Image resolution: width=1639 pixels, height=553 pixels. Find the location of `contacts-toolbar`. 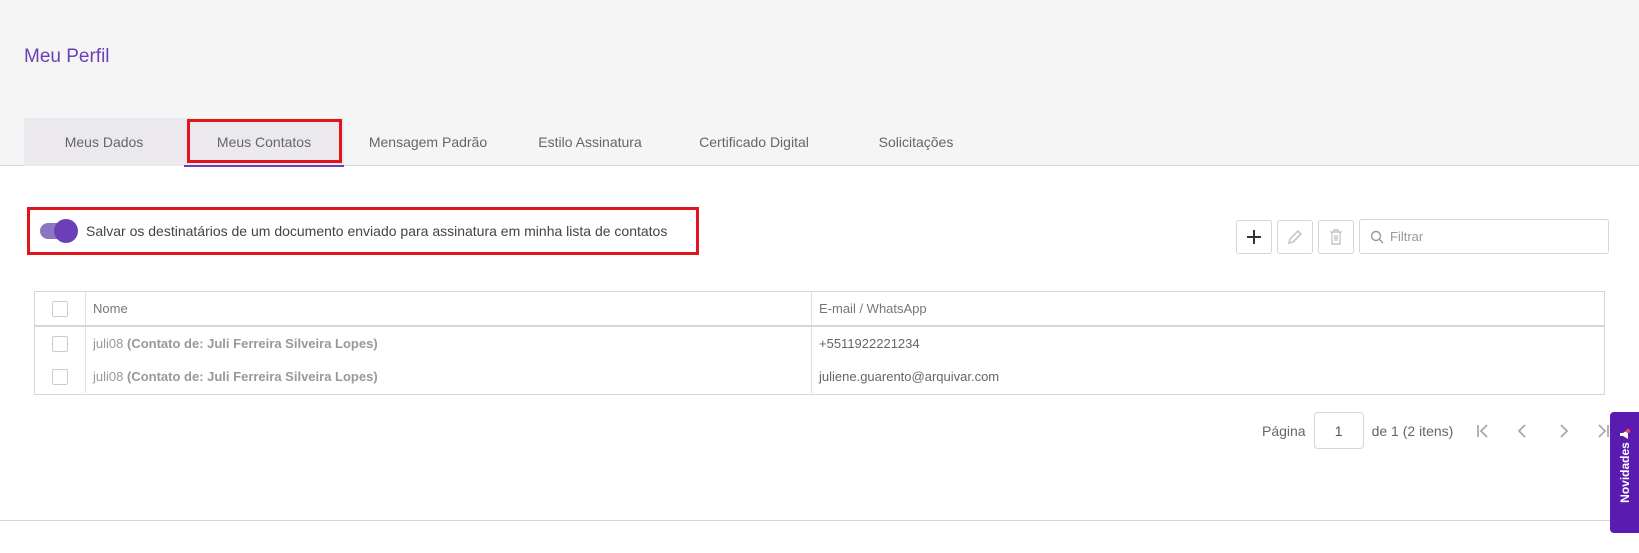

contacts-toolbar is located at coordinates (1422, 236).